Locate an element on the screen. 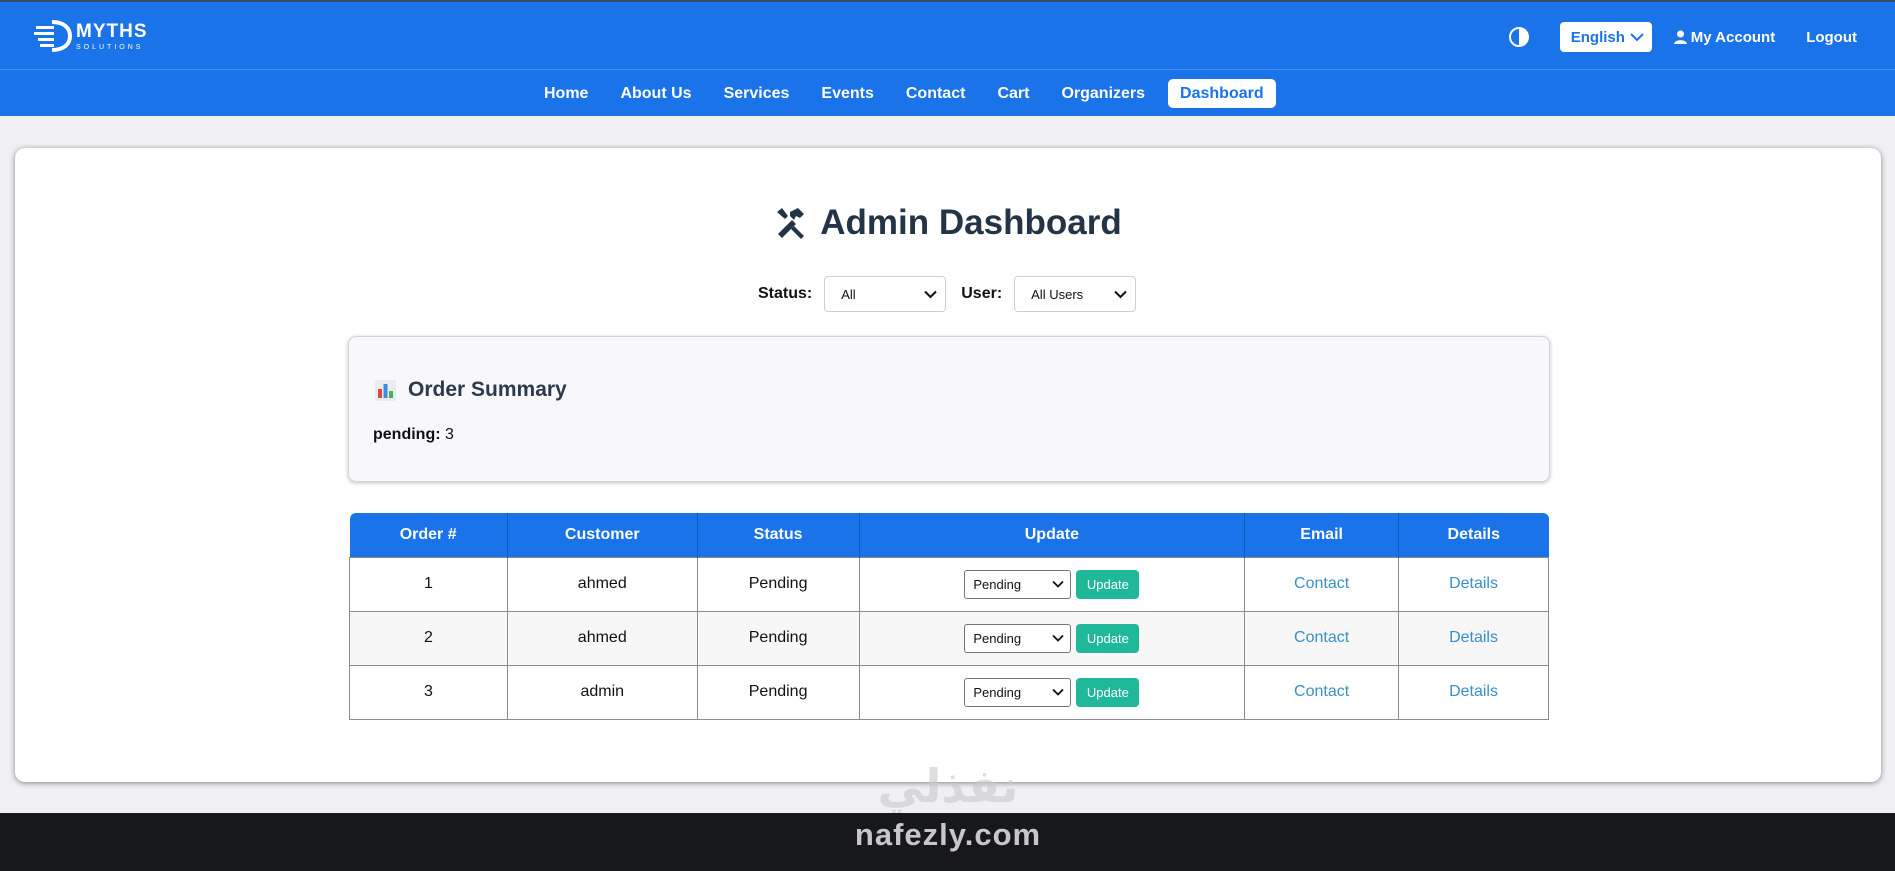 The height and width of the screenshot is (871, 1895). my-account-label: My Account is located at coordinates (1733, 37).